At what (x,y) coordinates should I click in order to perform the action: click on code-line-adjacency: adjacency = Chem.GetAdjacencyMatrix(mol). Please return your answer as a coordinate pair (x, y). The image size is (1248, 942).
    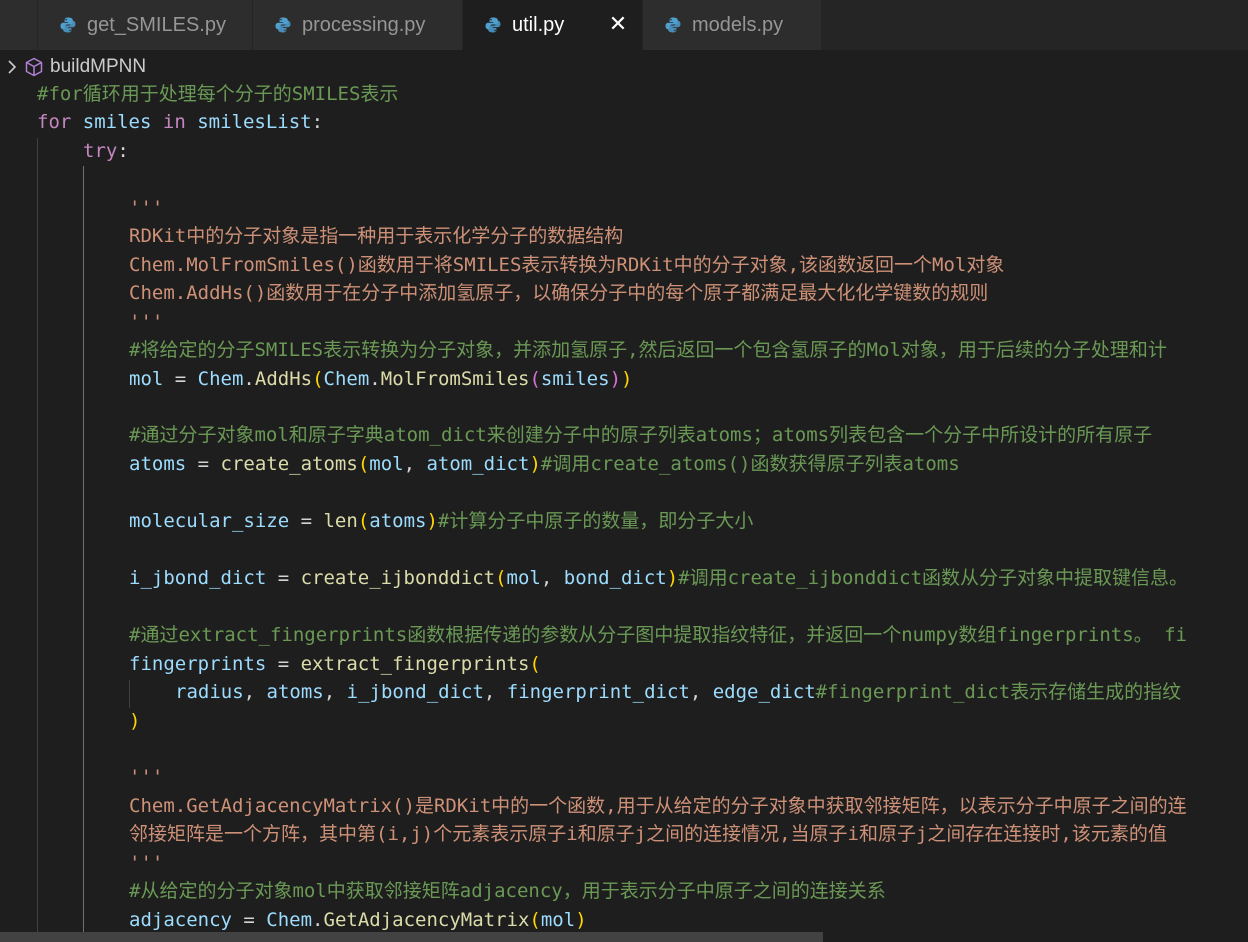
    Looking at the image, I should click on (358, 920).